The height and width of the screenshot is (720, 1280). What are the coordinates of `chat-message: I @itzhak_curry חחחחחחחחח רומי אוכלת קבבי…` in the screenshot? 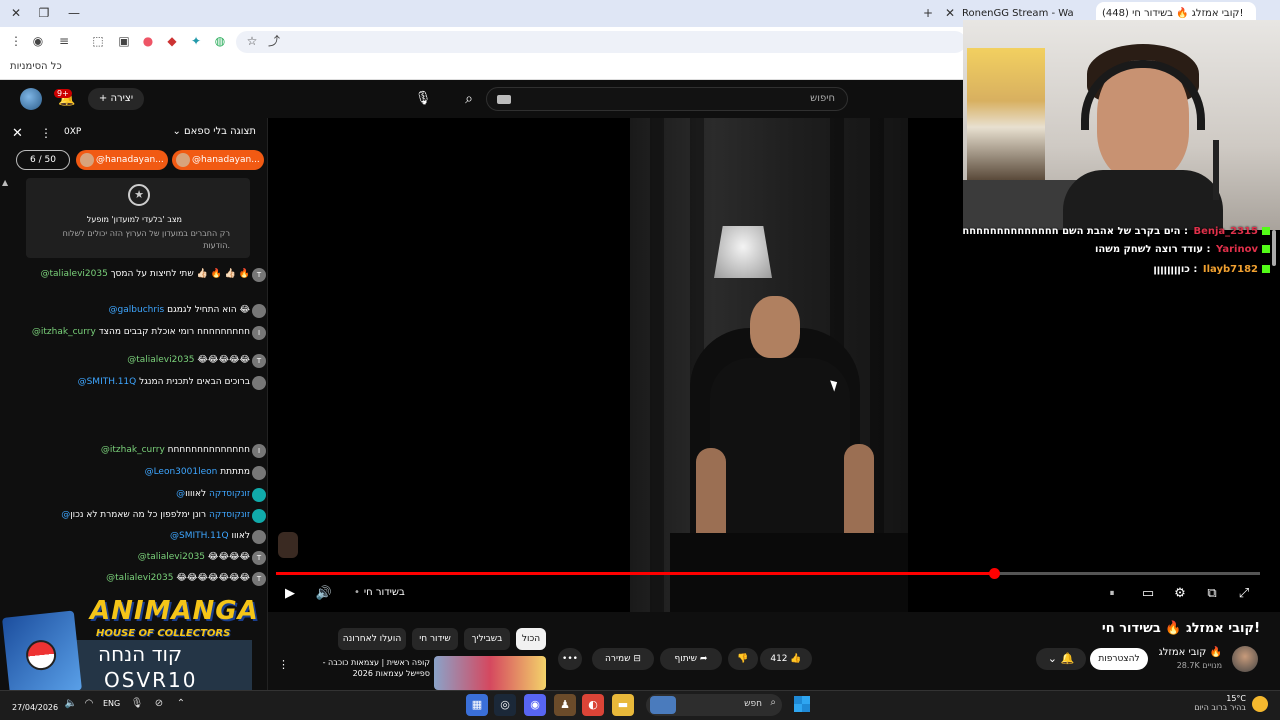 It's located at (144, 333).